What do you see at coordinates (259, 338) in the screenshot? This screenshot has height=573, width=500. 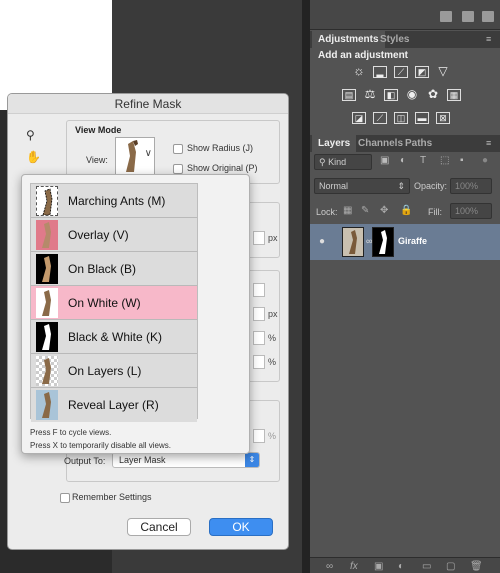 I see `contrast-field` at bounding box center [259, 338].